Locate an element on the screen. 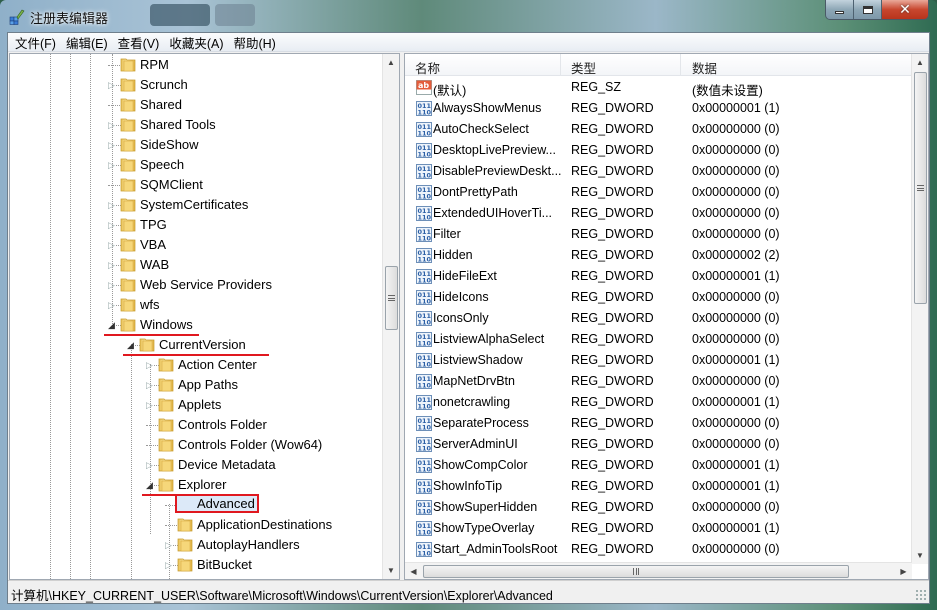  tree-item-label: Speech is located at coordinates (162, 164).